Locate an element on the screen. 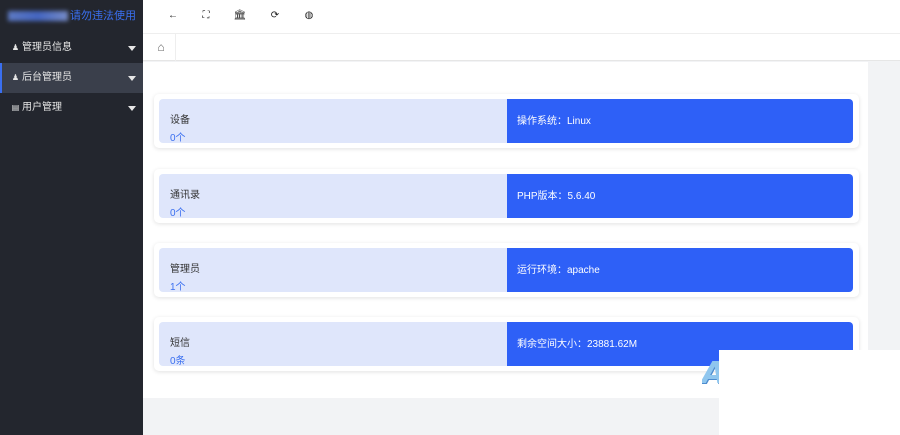  top-toolbar: ← ⛶ 🏛 ⟳ ◍ is located at coordinates (521, 16).